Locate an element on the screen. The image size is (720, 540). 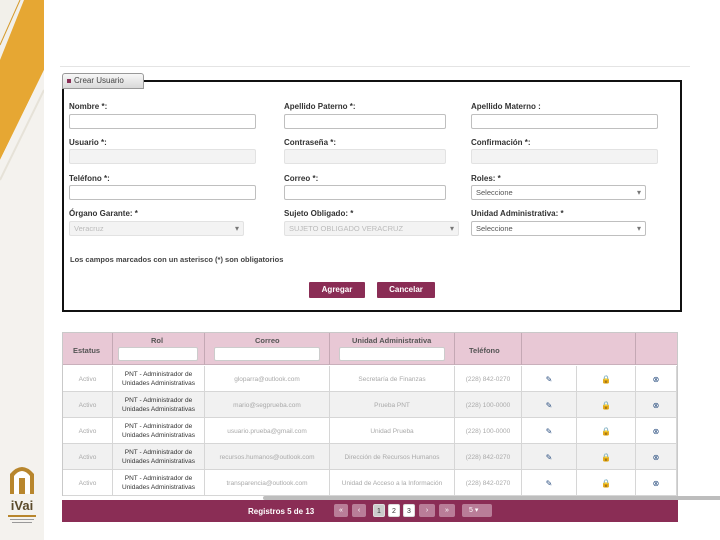
cell-telefono: (228) 100-0000 is located at coordinates (488, 405).